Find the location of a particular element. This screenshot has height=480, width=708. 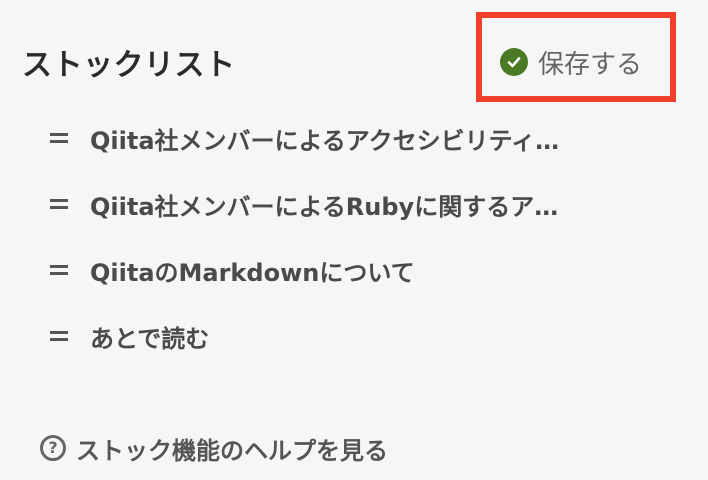

save-button: 保存する is located at coordinates (571, 62).